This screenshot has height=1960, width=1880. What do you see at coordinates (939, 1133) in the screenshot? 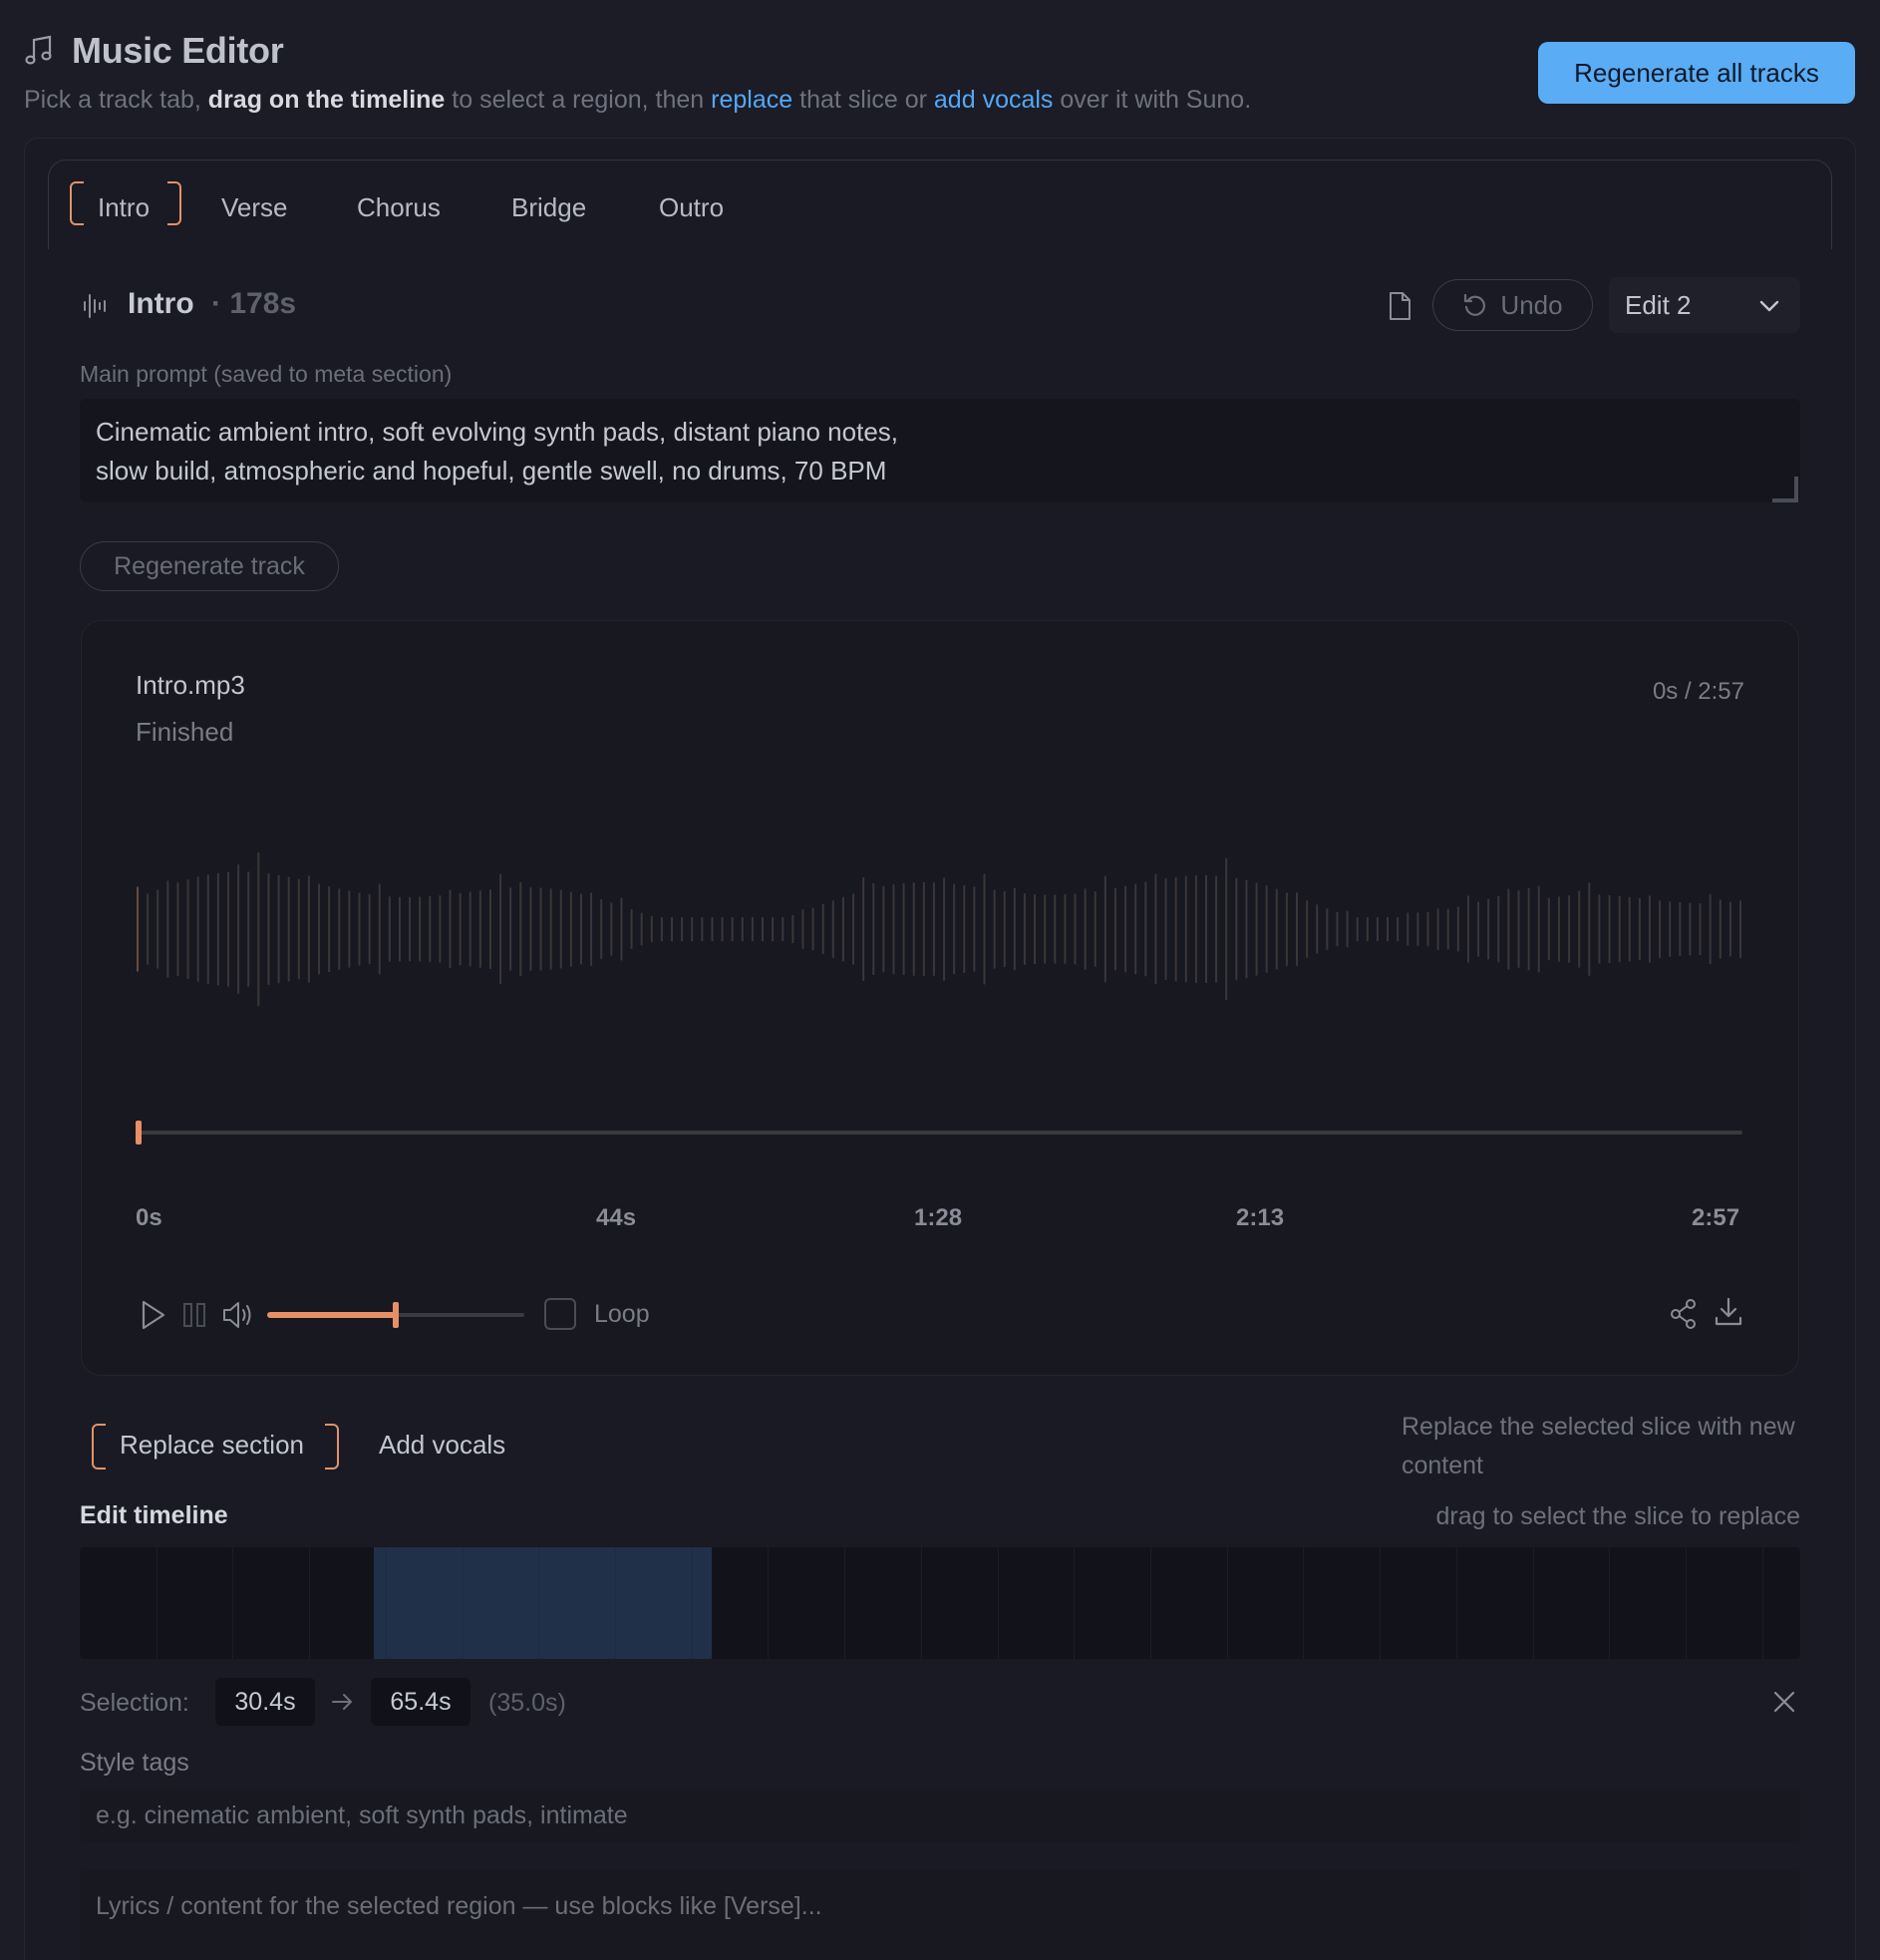
I see `seek-bar` at bounding box center [939, 1133].